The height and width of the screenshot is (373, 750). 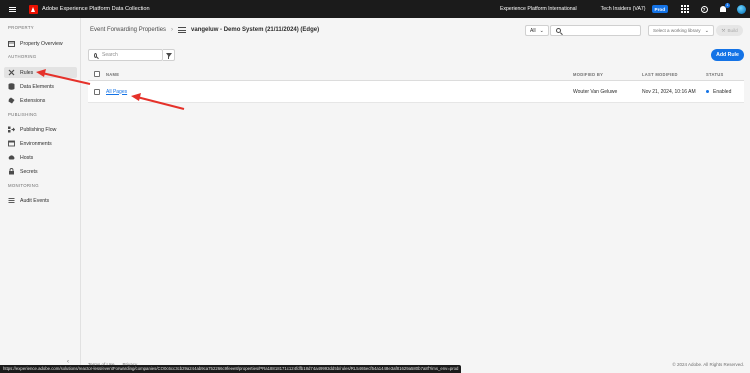 I want to click on status-badge: Enabled, so click(x=718, y=92).